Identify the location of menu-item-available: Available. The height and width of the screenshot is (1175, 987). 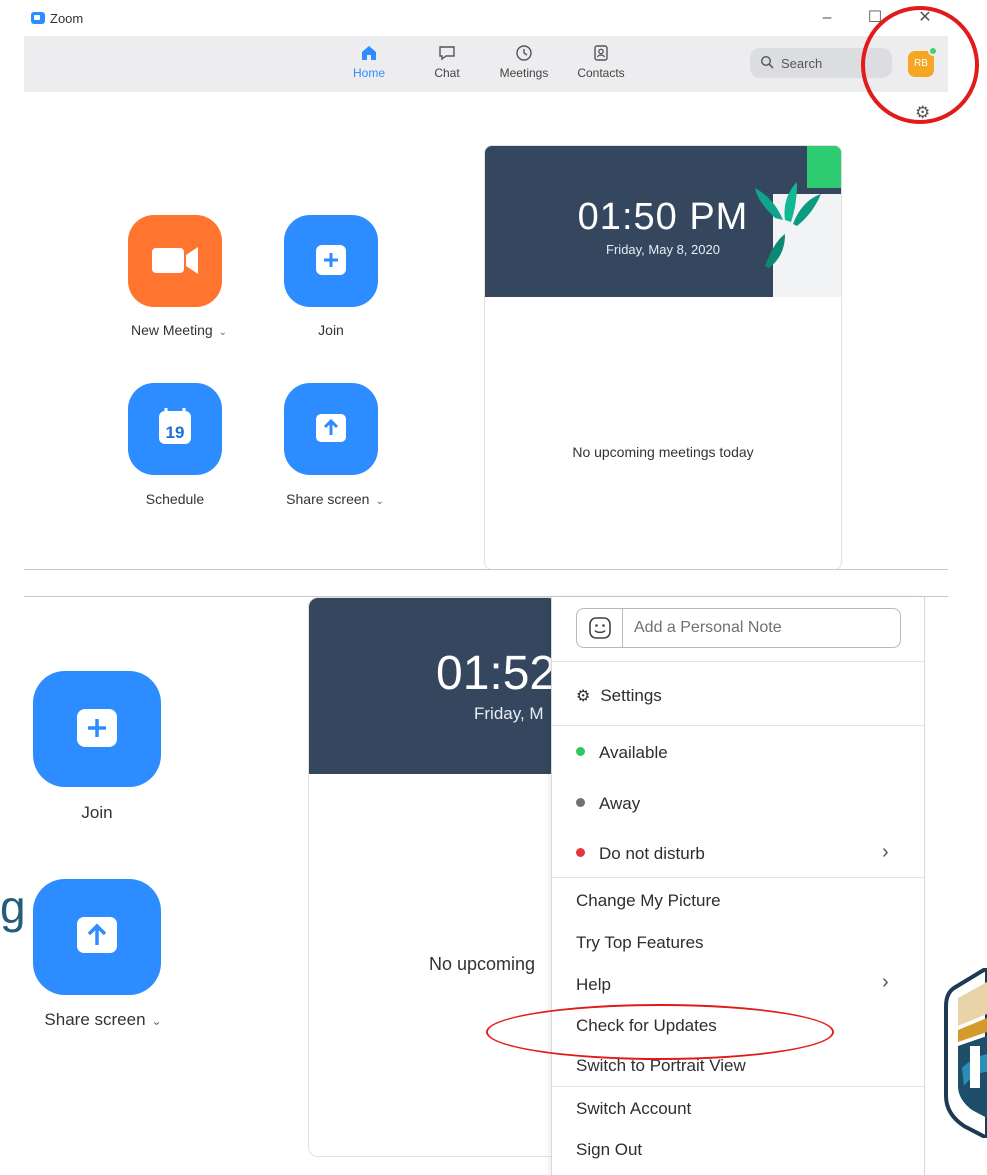
(622, 753).